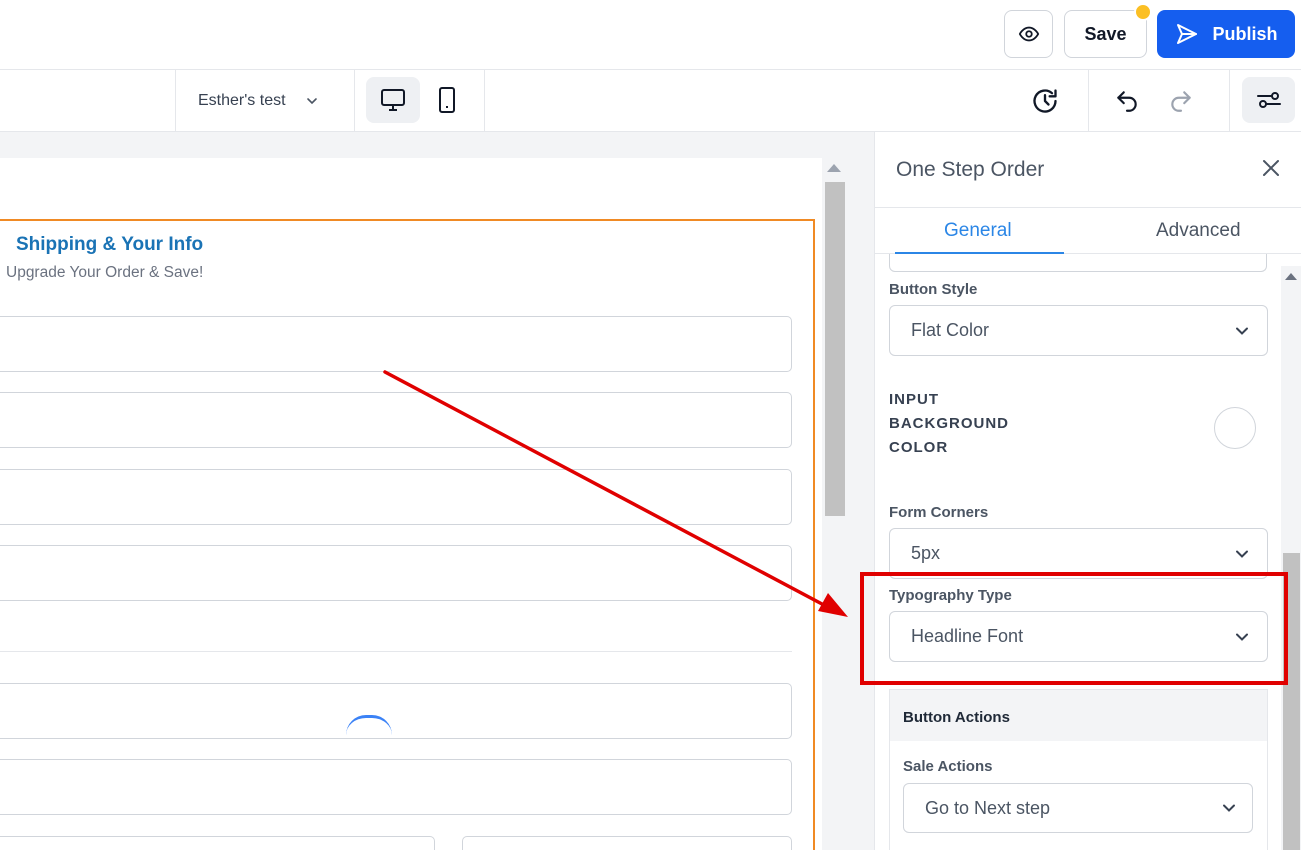  I want to click on history-button, so click(1045, 101).